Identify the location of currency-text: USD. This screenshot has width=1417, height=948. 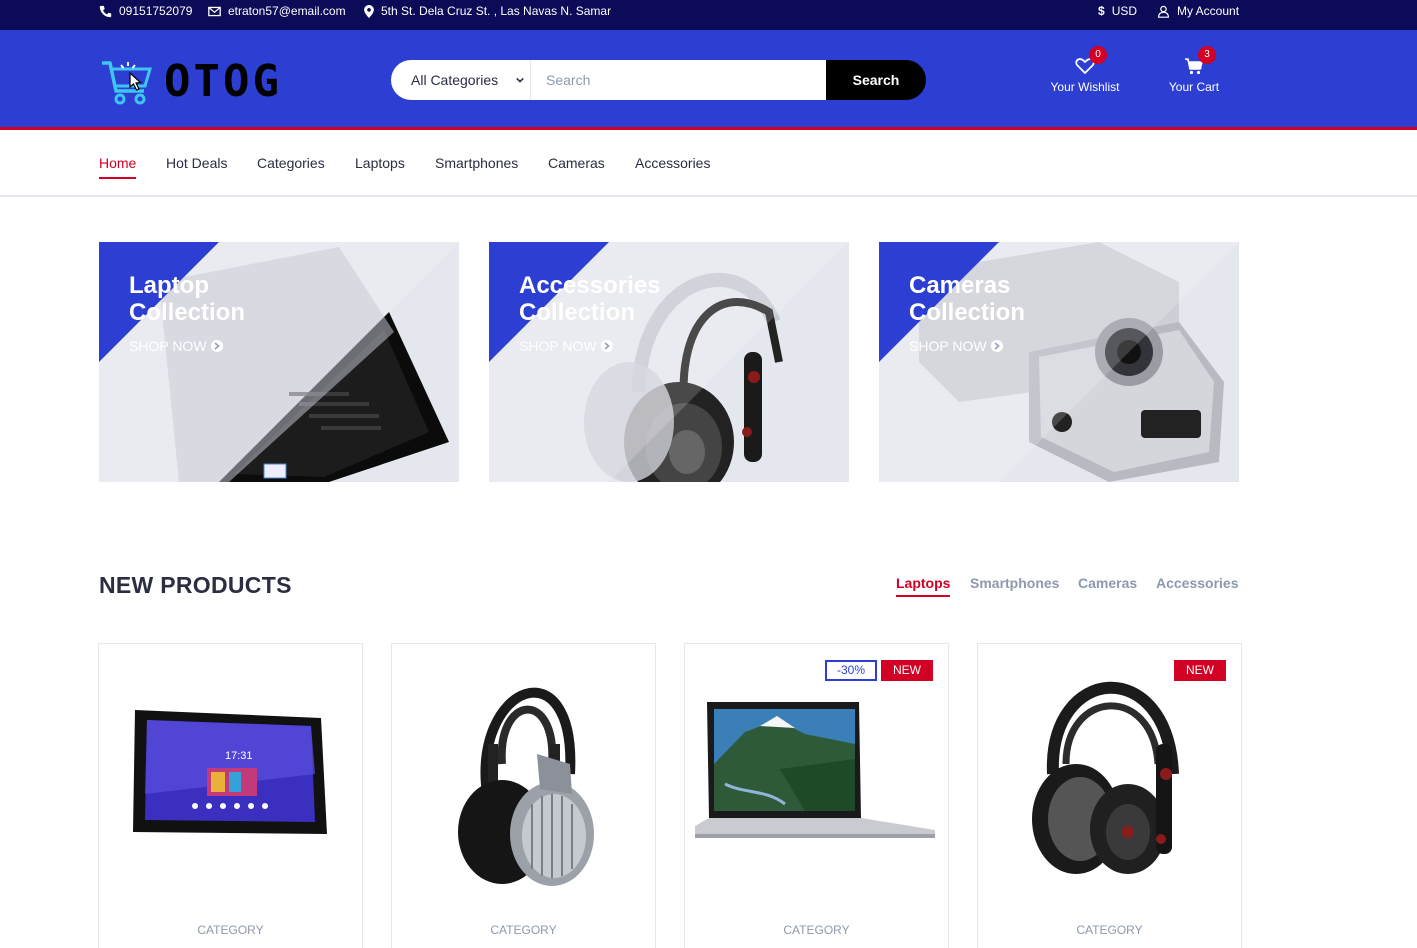
(1124, 11).